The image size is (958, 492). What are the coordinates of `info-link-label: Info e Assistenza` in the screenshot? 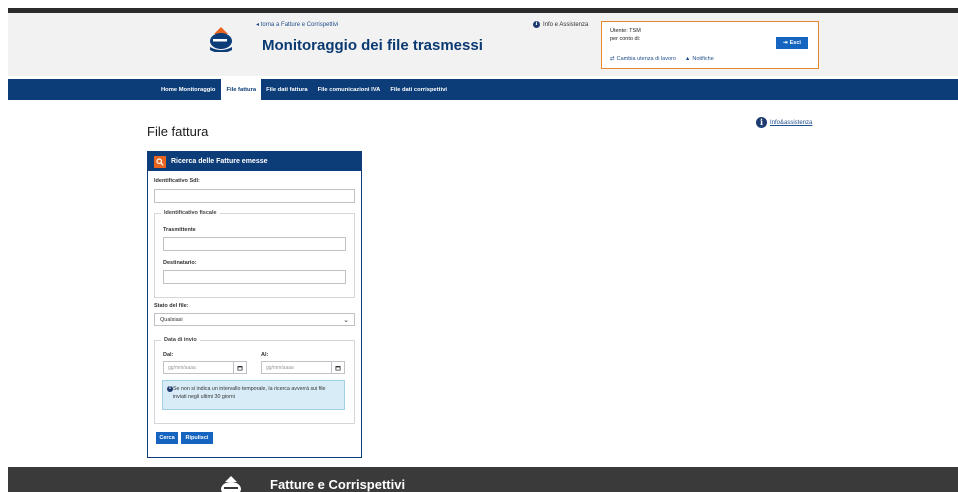 It's located at (566, 24).